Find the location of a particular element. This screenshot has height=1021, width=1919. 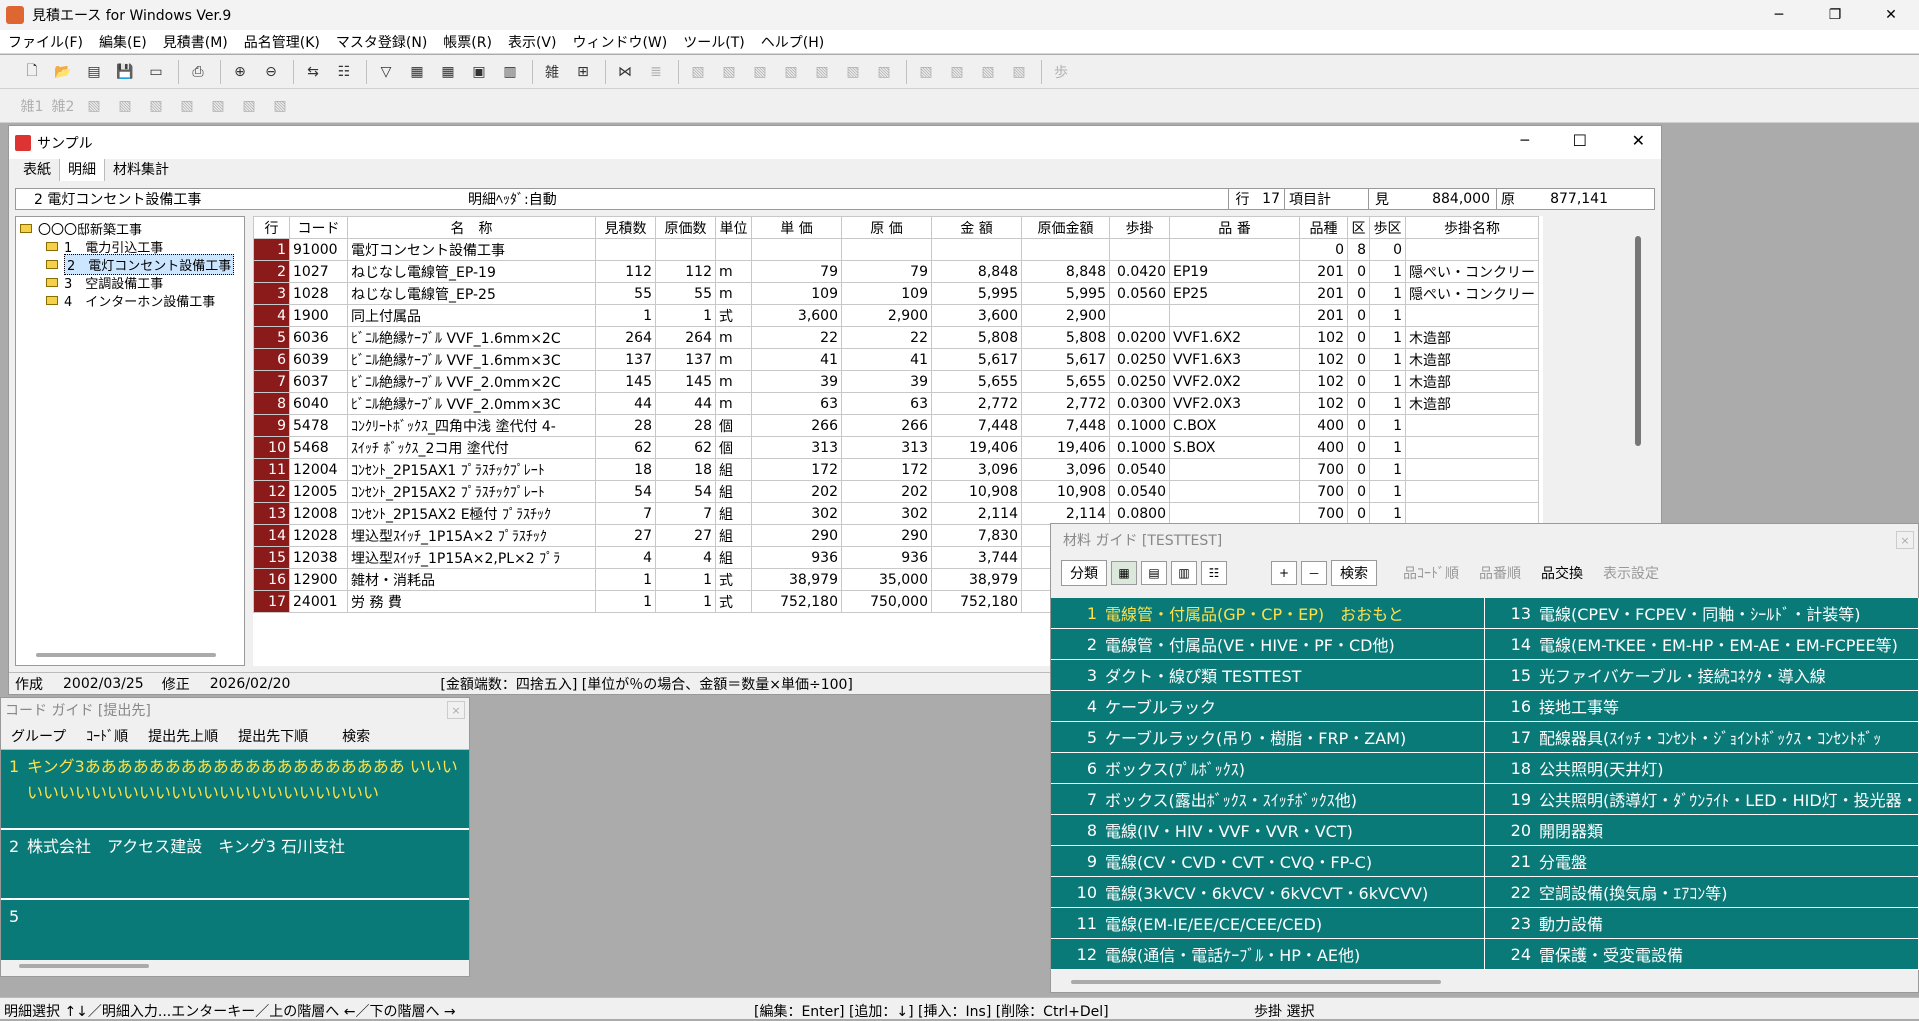

menu-file: ファイル(F) is located at coordinates (45, 42).